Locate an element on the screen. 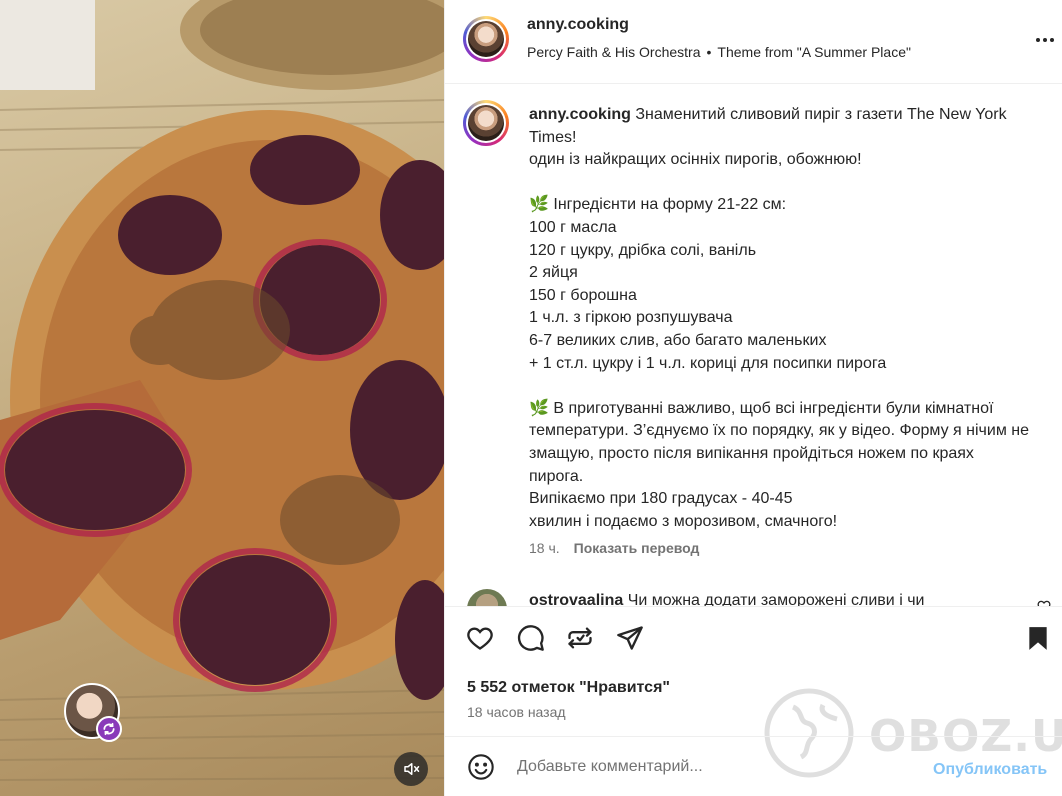  speaker-muted-icon is located at coordinates (412, 769).